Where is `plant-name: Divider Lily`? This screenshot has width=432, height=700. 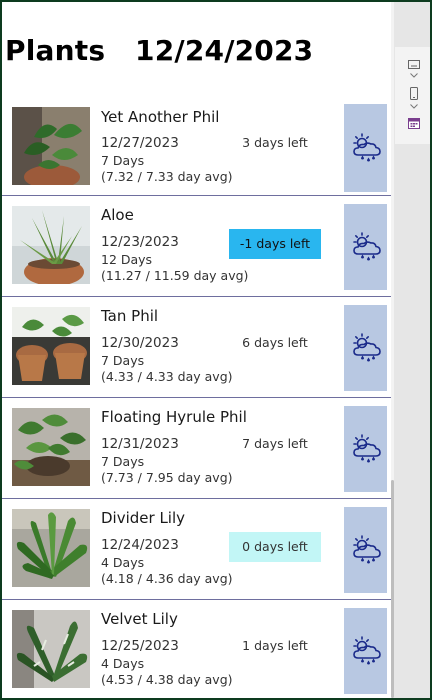
plant-name: Divider Lily is located at coordinates (143, 518).